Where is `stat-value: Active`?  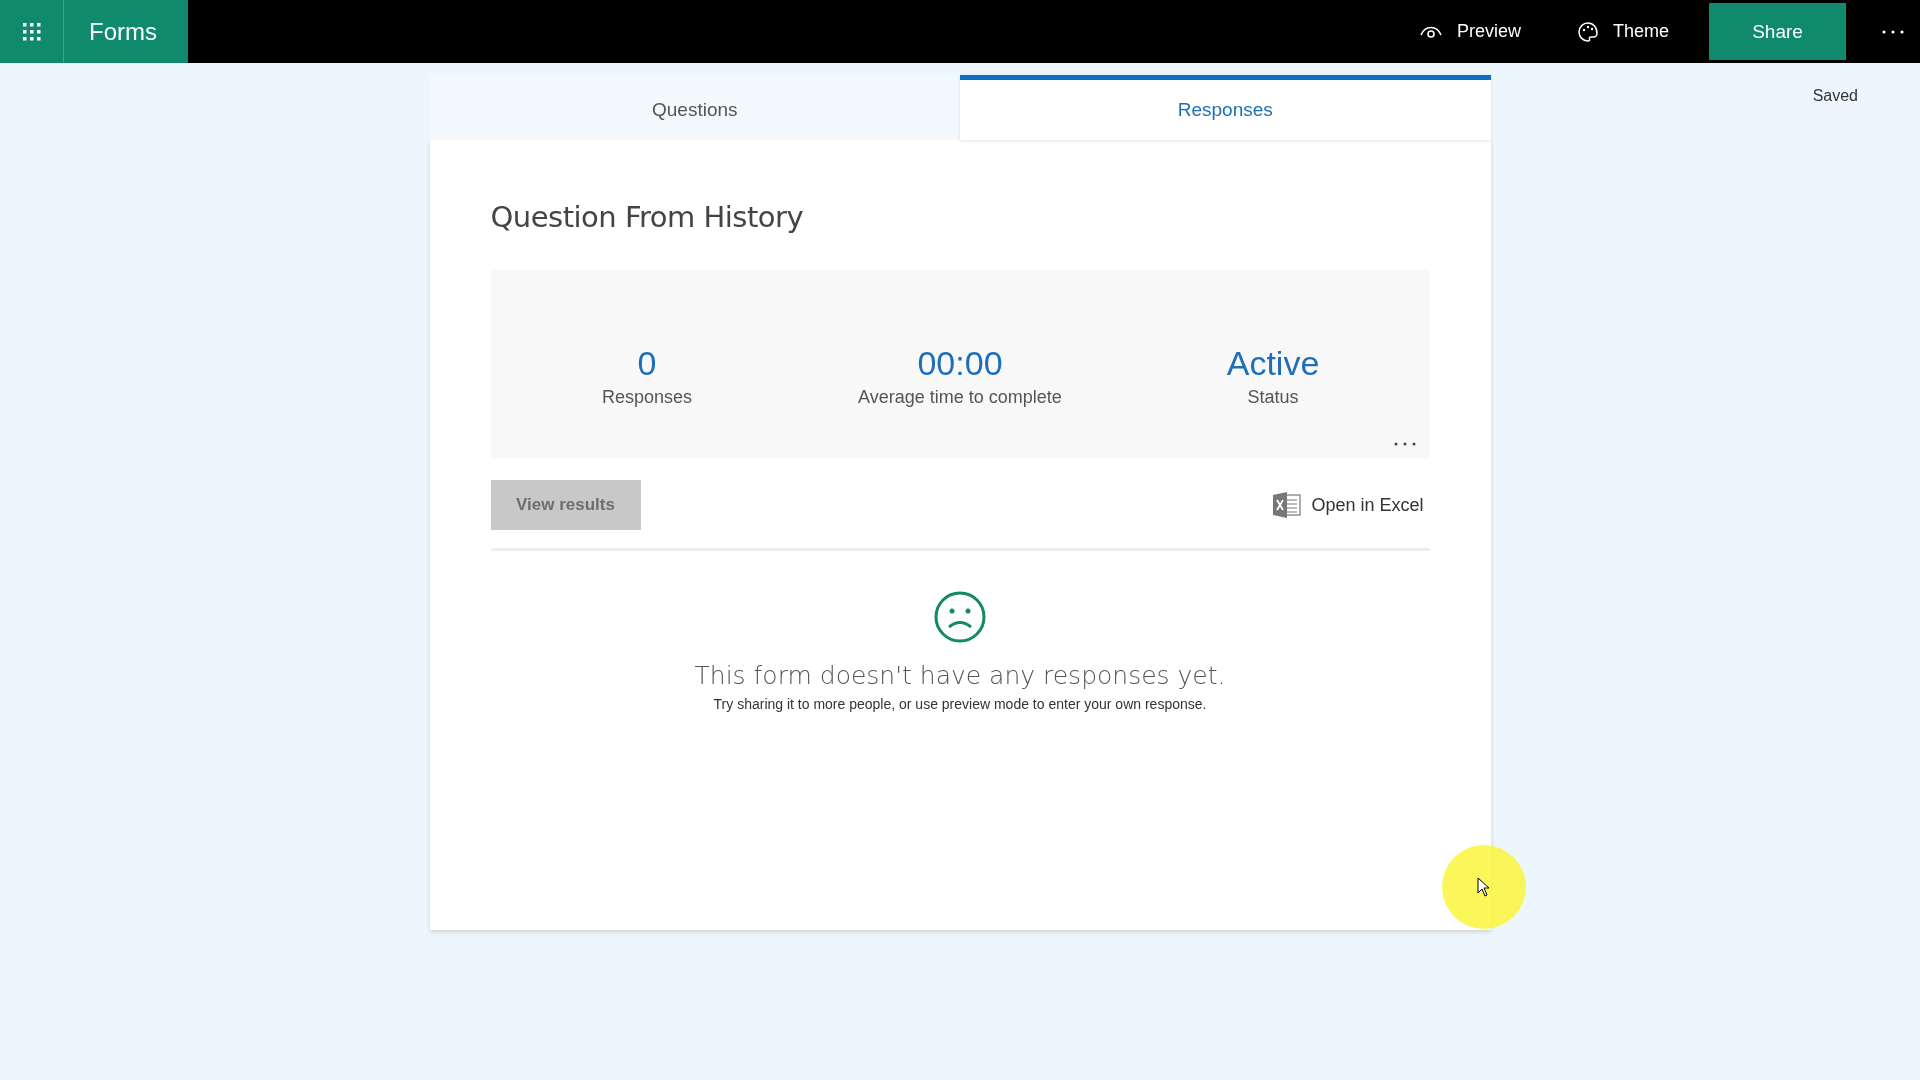 stat-value: Active is located at coordinates (1273, 363).